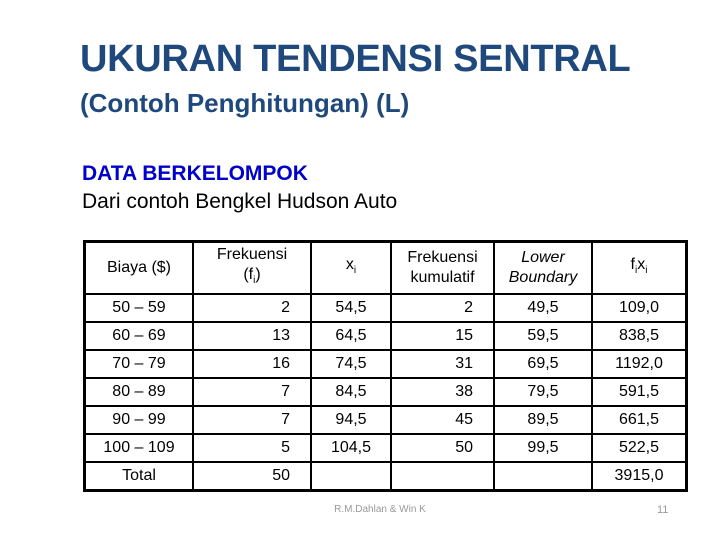 Image resolution: width=720 pixels, height=540 pixels. Describe the element at coordinates (351, 267) in the screenshot. I see `header-xi: xi` at that location.